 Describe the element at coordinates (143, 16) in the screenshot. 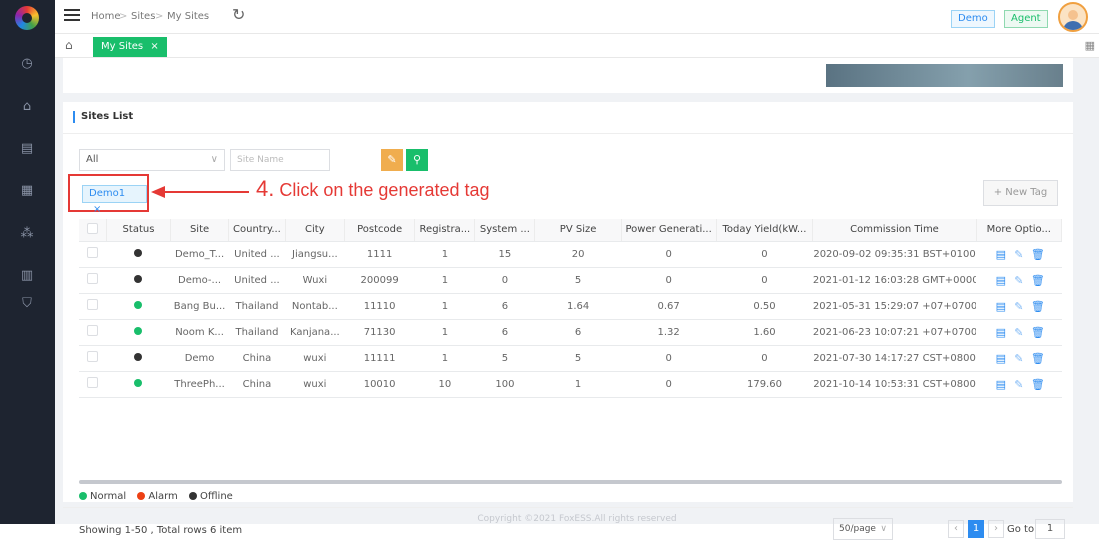

I see `breadcrumb-sites: Sites` at that location.